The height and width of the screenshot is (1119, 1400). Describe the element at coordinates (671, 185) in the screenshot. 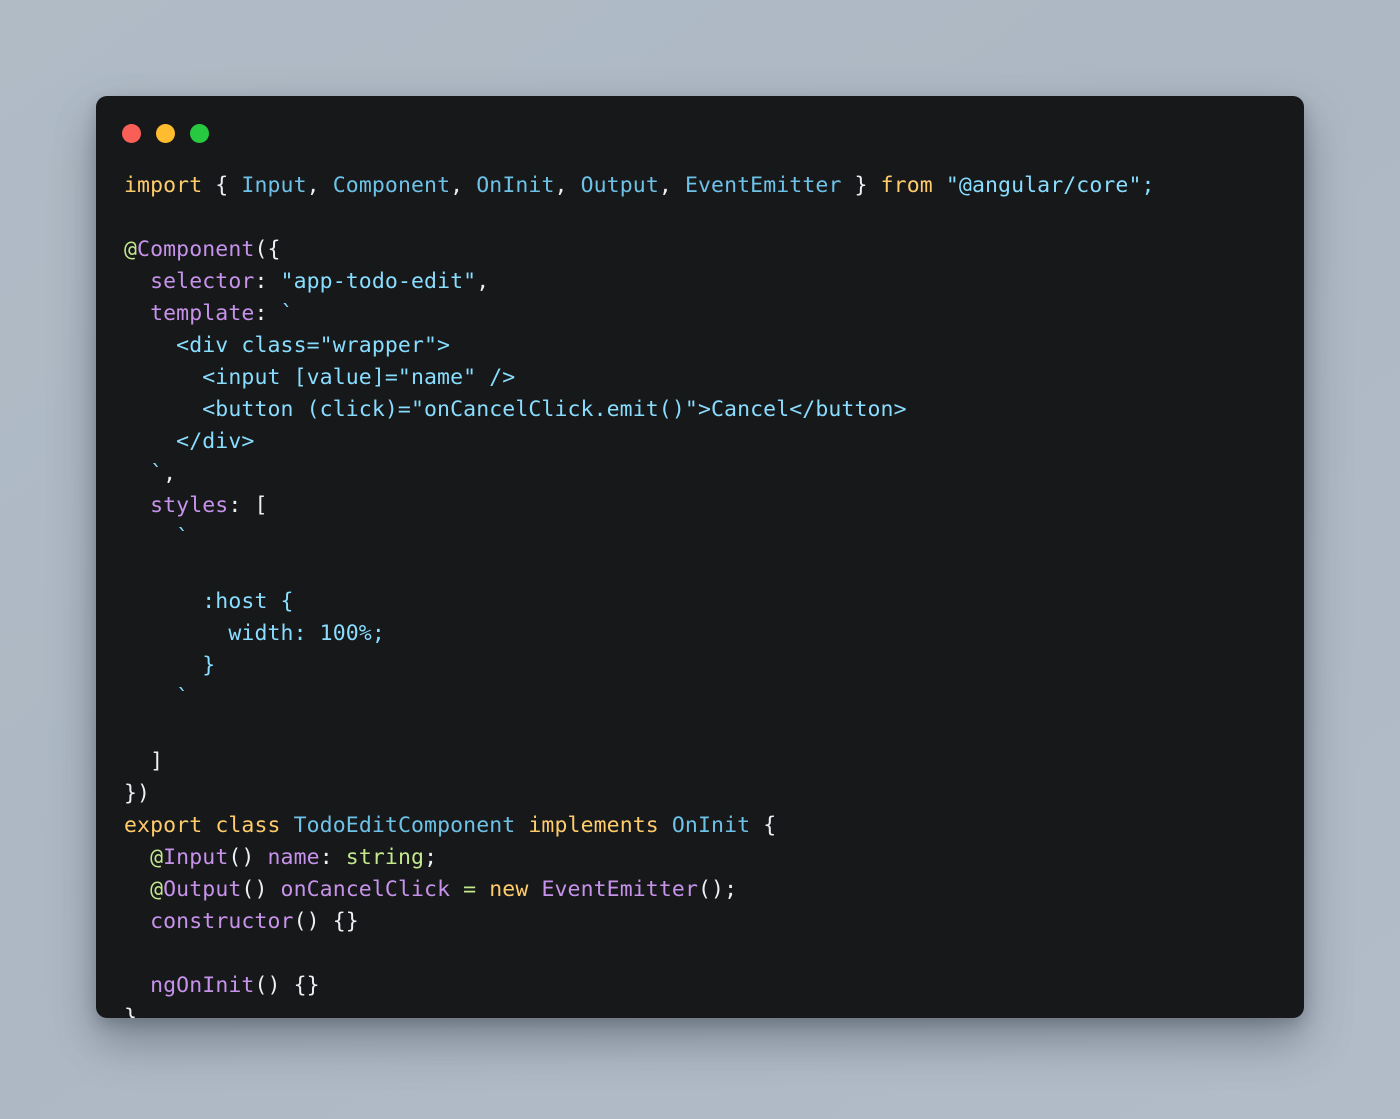

I see `token-comma-4: ,` at that location.